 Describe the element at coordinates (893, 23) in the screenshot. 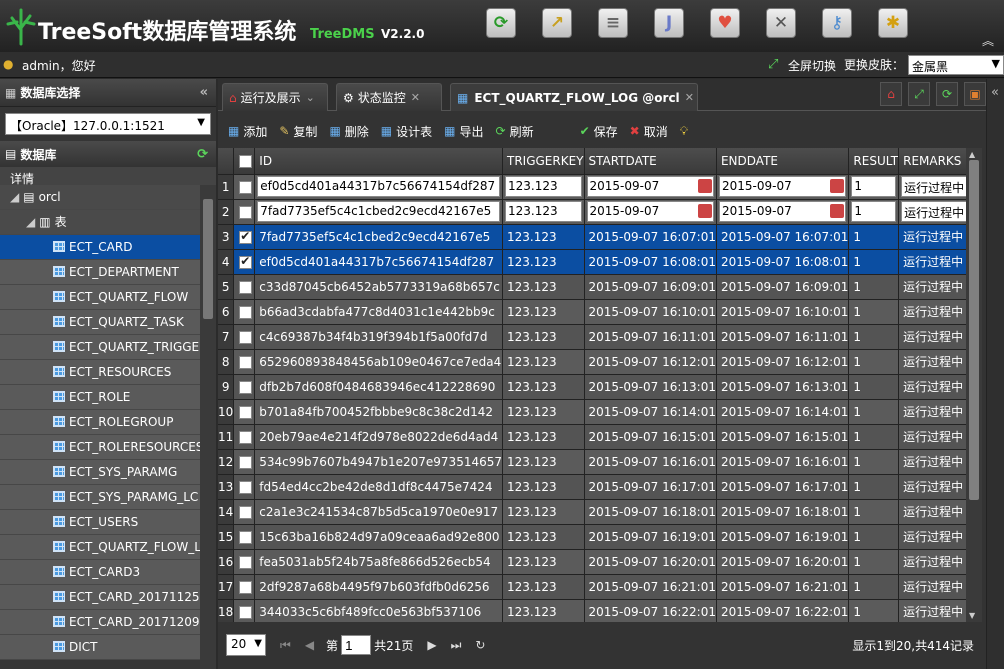

I see `person-icon: ✱` at that location.